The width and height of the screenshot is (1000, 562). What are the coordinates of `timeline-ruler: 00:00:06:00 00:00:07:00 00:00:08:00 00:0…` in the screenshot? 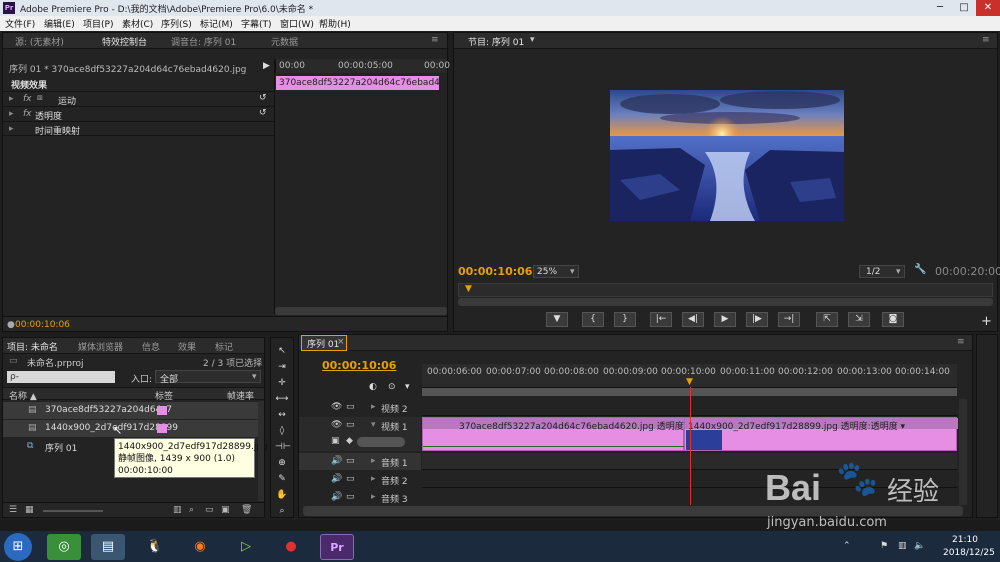 It's located at (689, 376).